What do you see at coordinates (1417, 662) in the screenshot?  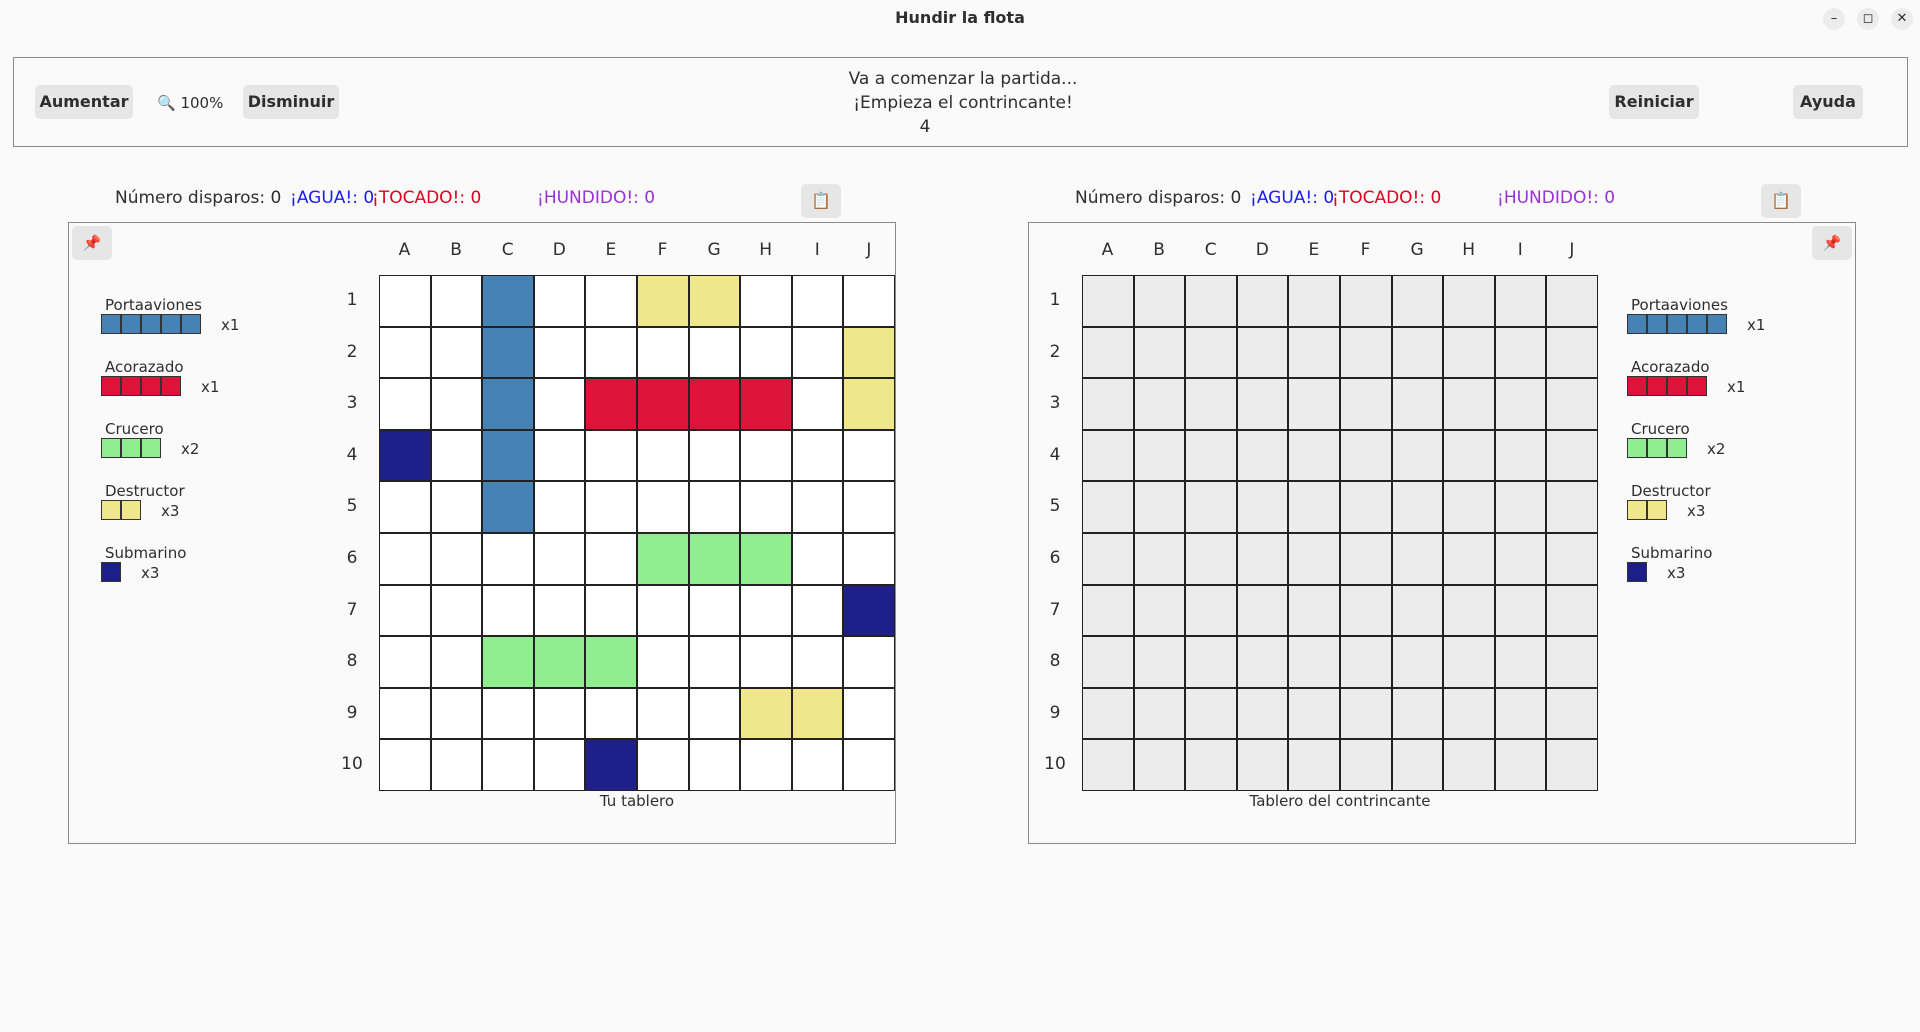 I see `board-cell-g8` at bounding box center [1417, 662].